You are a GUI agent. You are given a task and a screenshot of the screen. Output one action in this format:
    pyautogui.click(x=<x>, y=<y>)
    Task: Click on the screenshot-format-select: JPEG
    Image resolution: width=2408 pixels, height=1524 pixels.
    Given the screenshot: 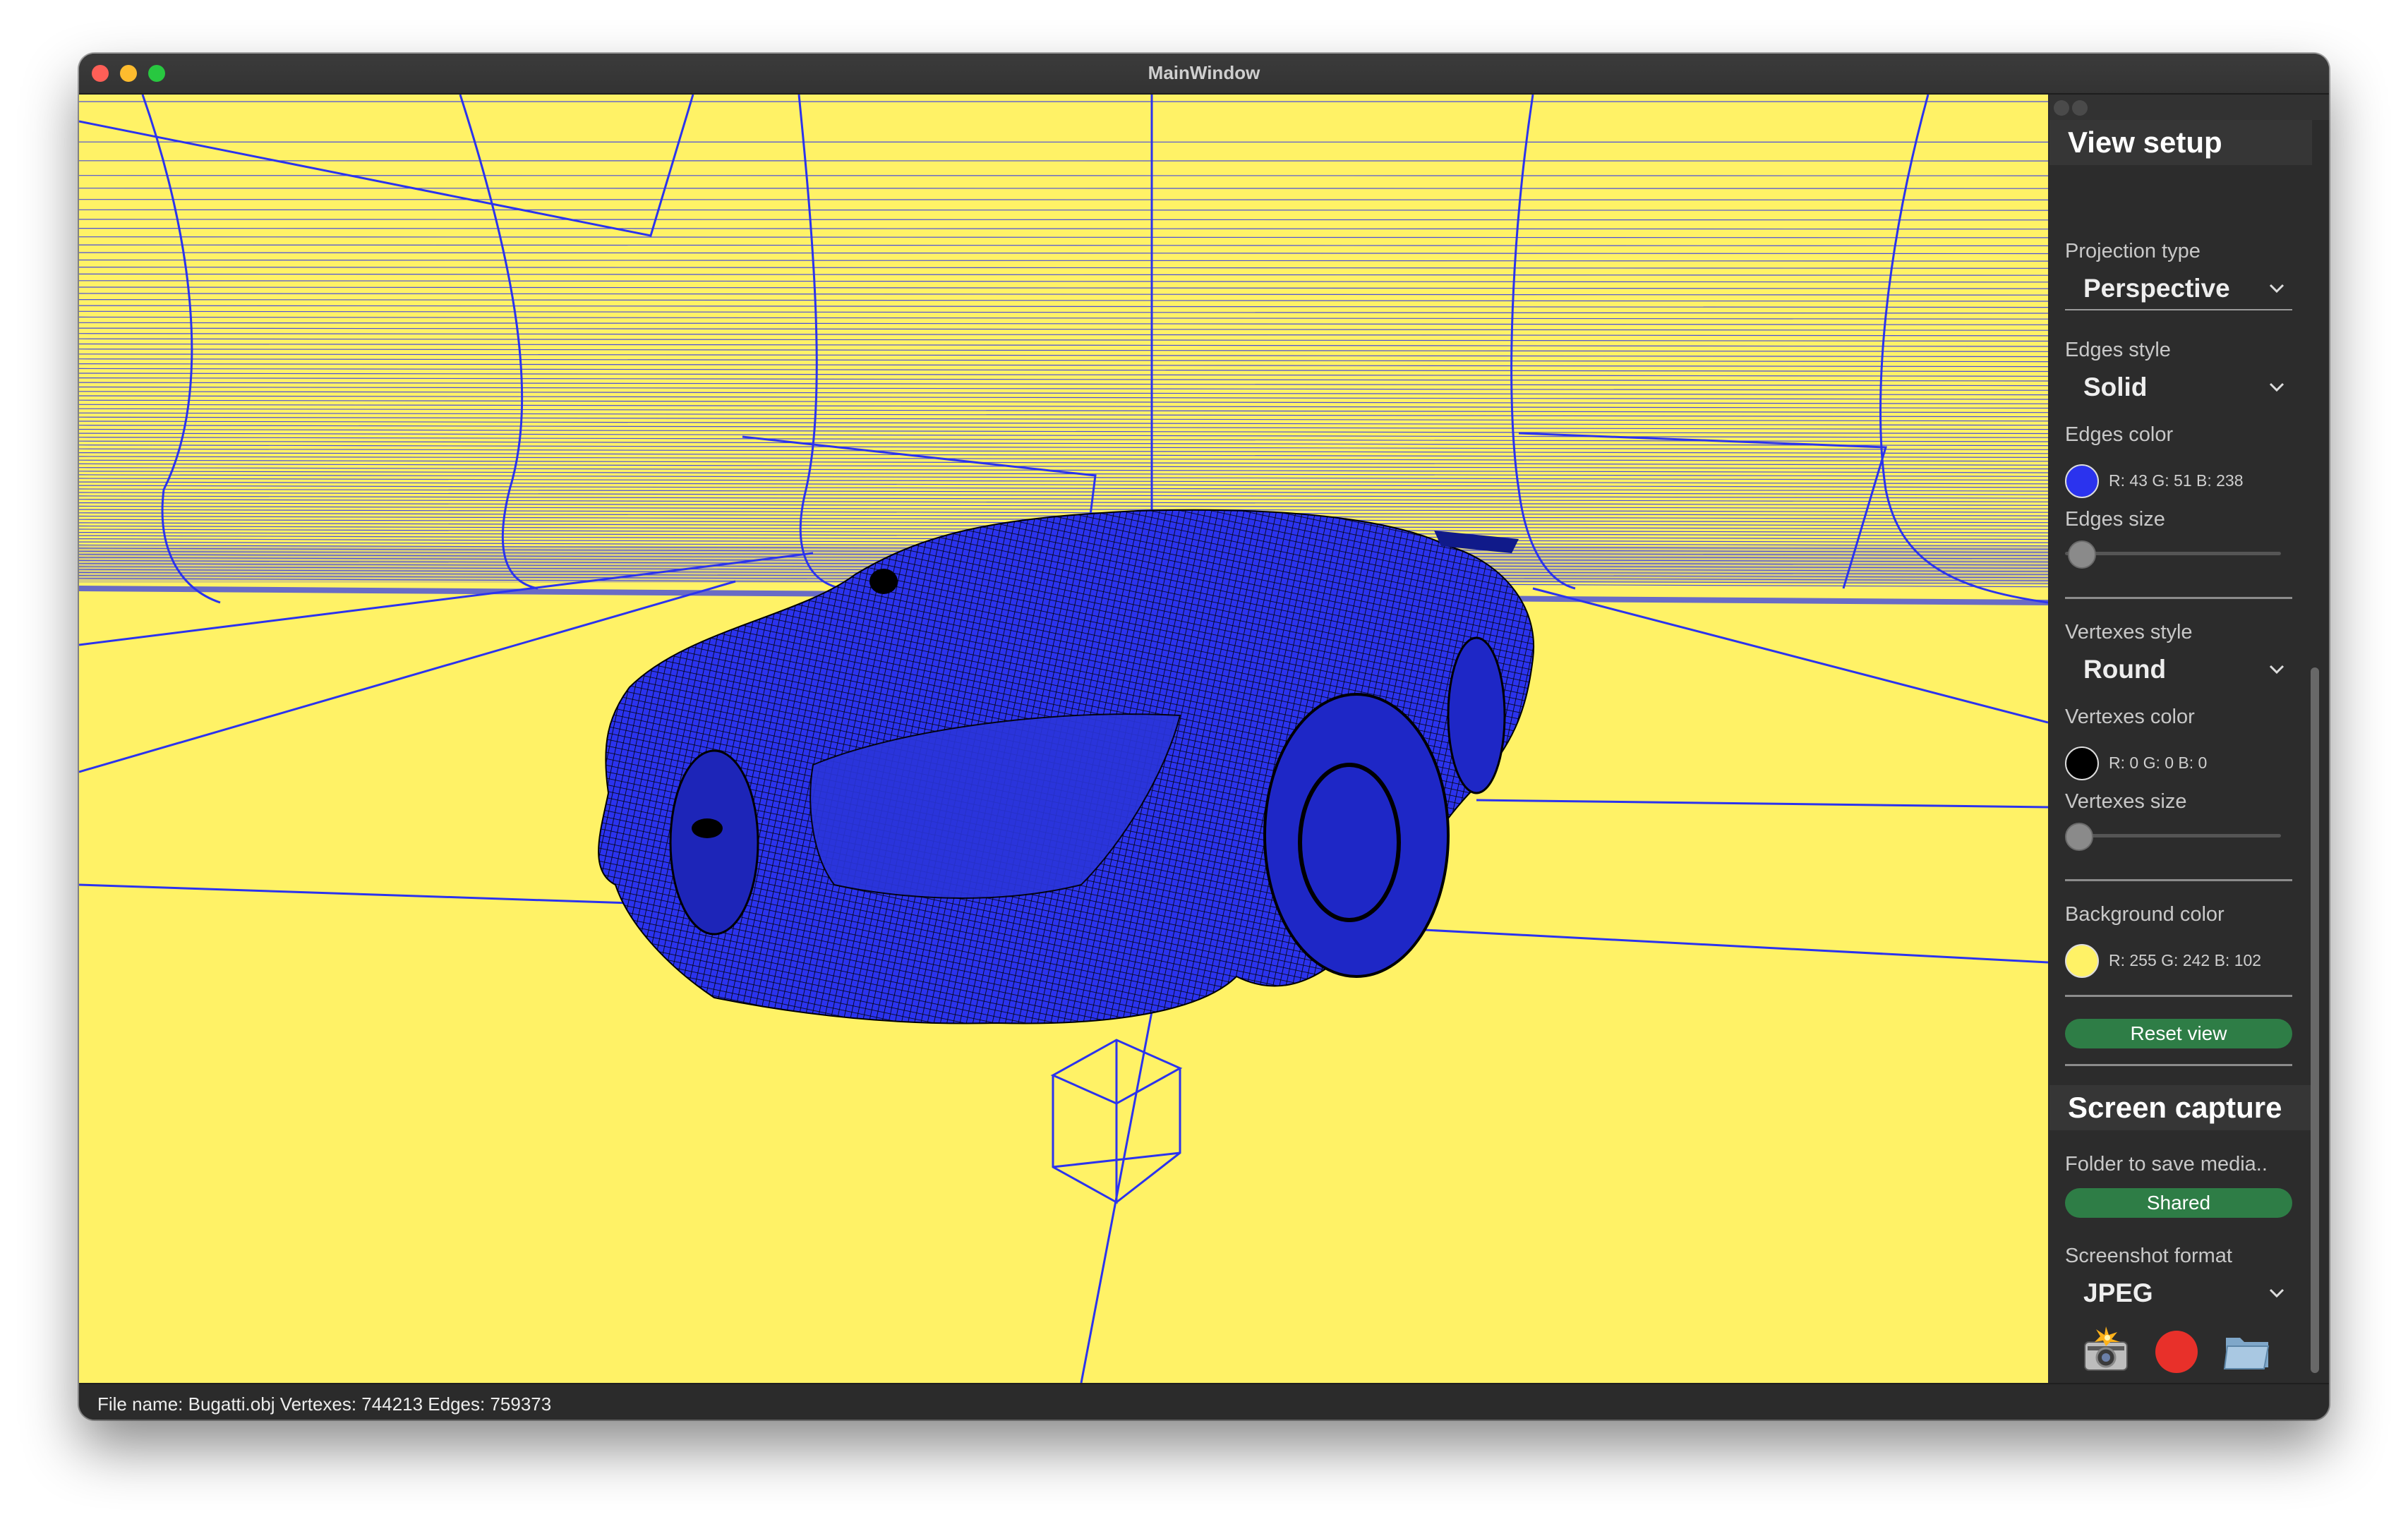 What is the action you would take?
    pyautogui.click(x=2178, y=1294)
    